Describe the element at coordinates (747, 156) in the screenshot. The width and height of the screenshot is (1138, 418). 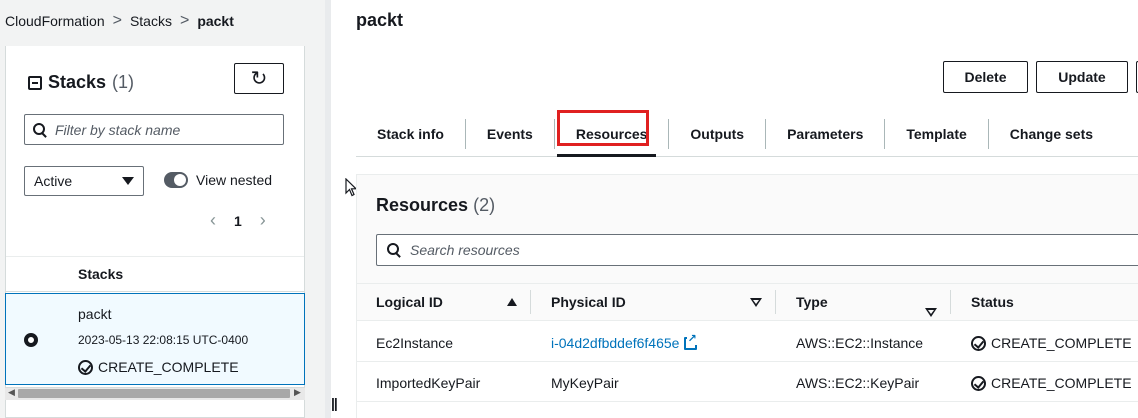
I see `tabs-baseline` at that location.